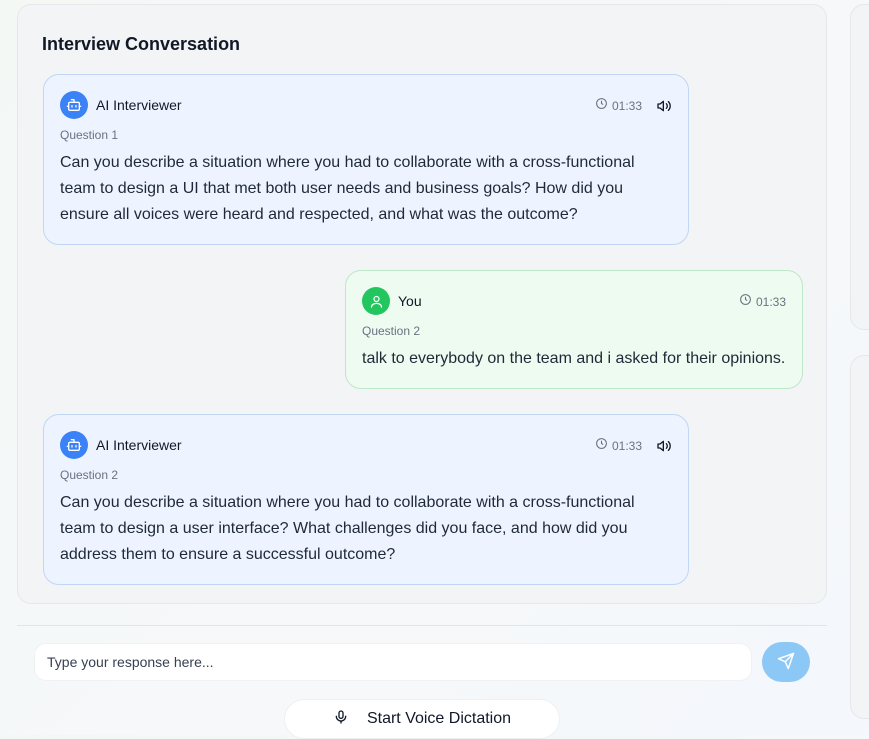 The height and width of the screenshot is (739, 869). Describe the element at coordinates (859, 537) in the screenshot. I see `side-panel-bottom` at that location.